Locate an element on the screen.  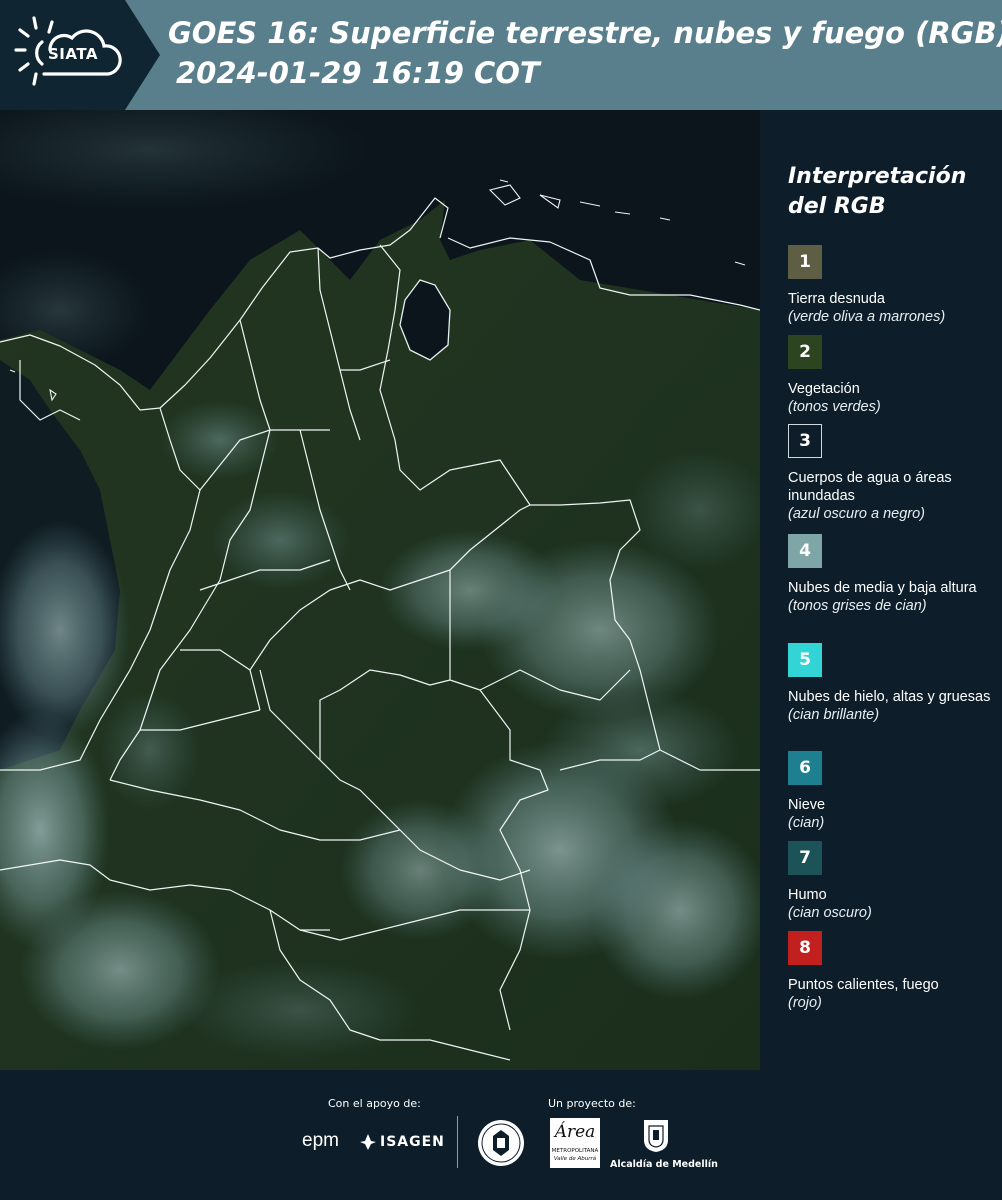
legend-item-desc: (verde oliva a marrones) is located at coordinates (867, 317).